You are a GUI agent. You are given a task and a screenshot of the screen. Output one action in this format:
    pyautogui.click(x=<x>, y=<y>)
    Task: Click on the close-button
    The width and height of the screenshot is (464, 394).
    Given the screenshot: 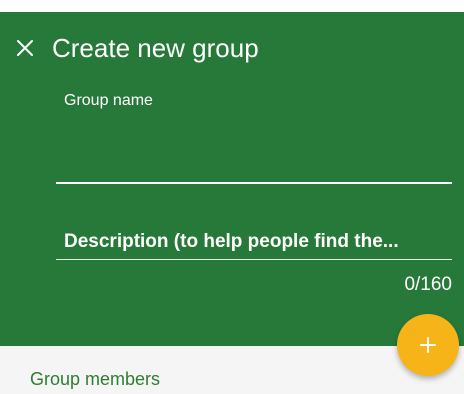 What is the action you would take?
    pyautogui.click(x=25, y=48)
    